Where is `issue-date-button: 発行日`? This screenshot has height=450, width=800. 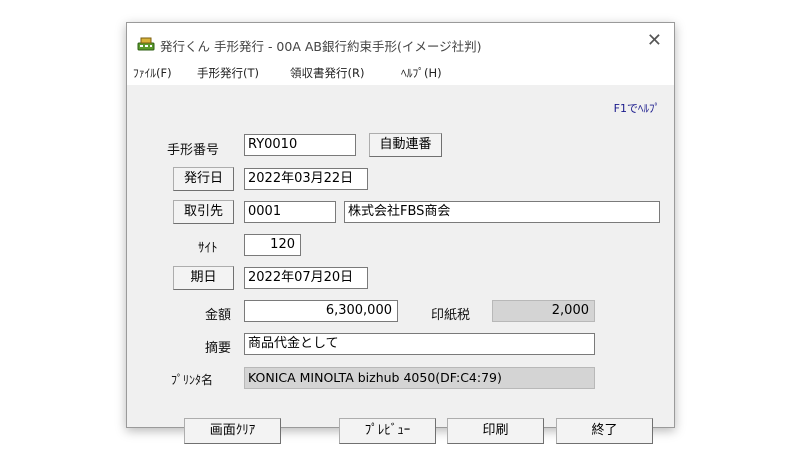
issue-date-button: 発行日 is located at coordinates (203, 179).